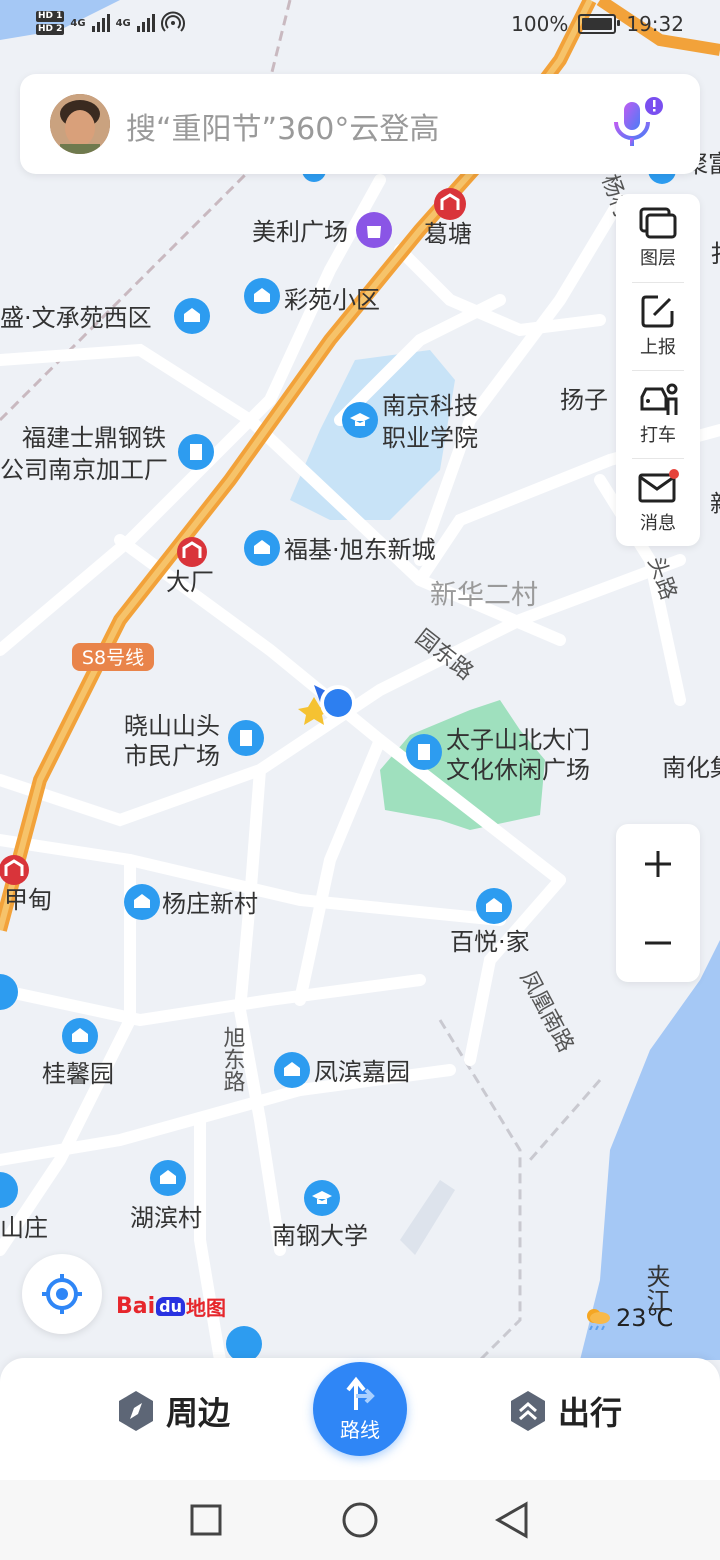  I want to click on layers-icon, so click(658, 223).